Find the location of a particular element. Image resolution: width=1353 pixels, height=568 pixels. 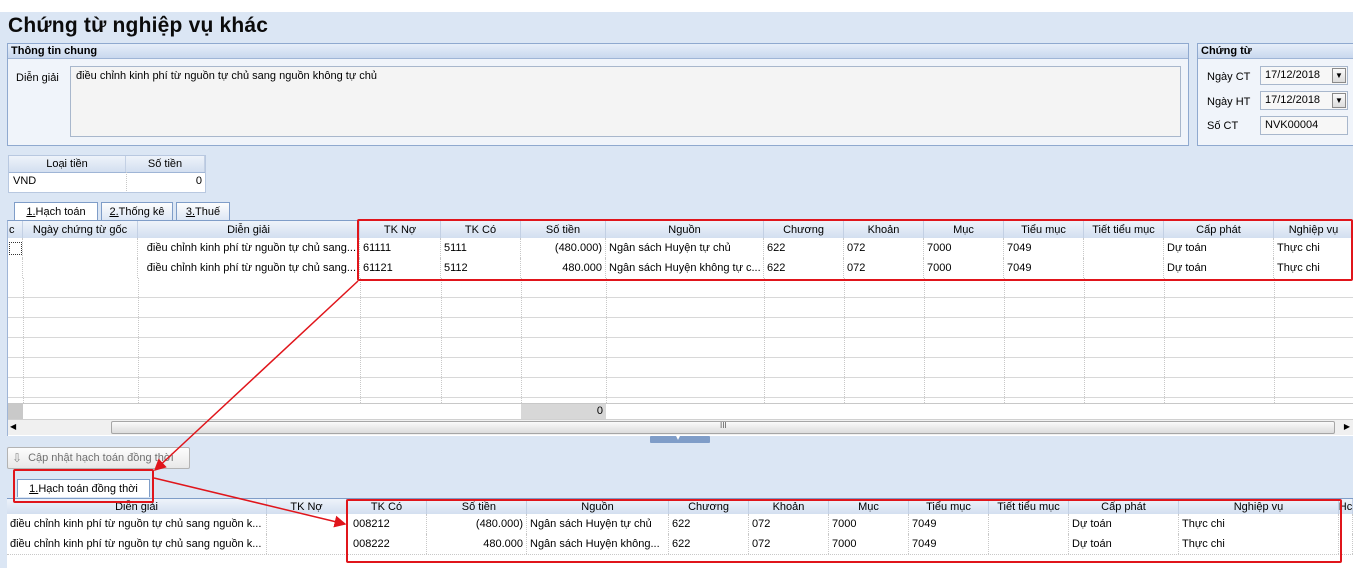

arrow-line-to-bottom-grid is located at coordinates (250, 502).